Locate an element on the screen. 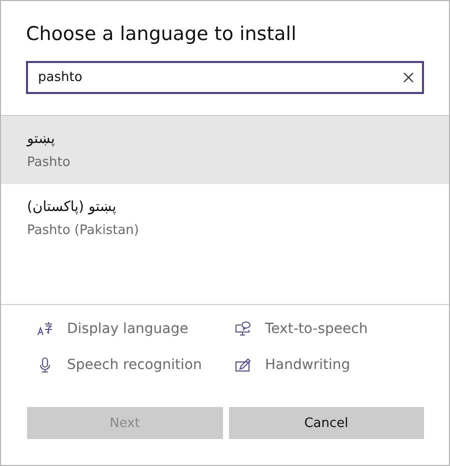 This screenshot has height=466, width=450. native-name: پښتو (پاکستان) is located at coordinates (71, 206).